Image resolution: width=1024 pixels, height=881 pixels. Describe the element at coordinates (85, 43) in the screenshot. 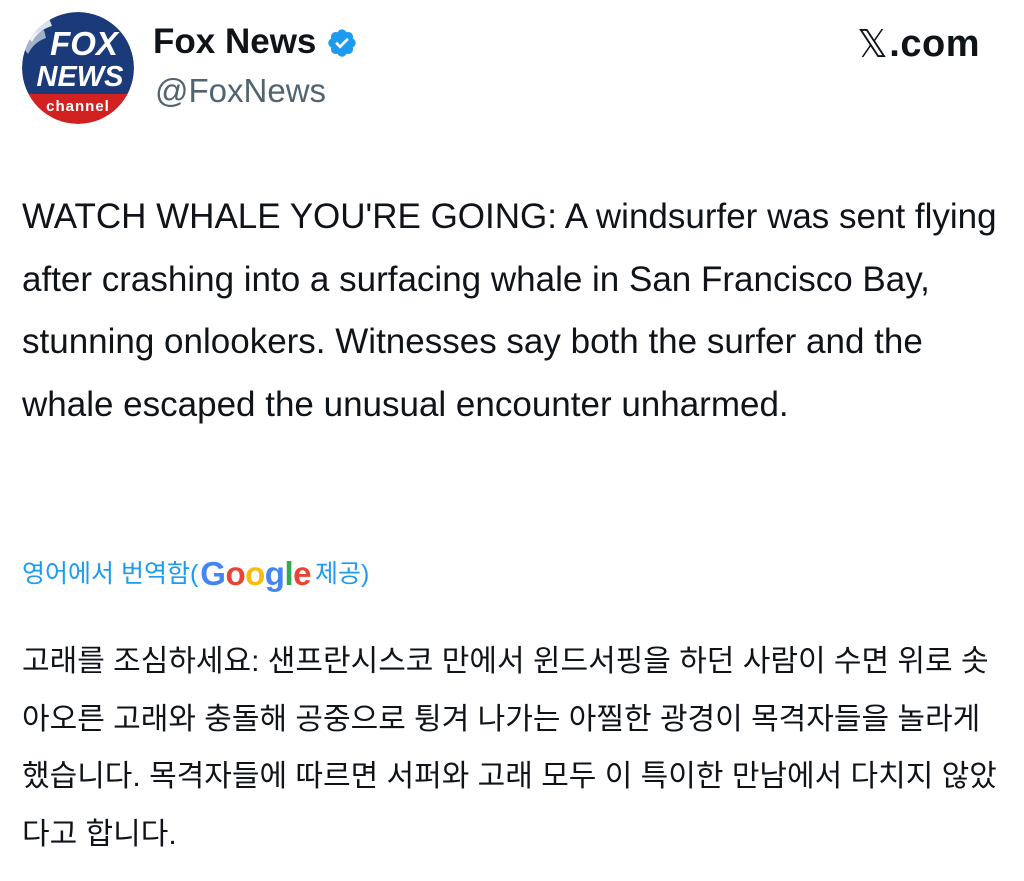

I see `logo-fox-text: FOX` at that location.